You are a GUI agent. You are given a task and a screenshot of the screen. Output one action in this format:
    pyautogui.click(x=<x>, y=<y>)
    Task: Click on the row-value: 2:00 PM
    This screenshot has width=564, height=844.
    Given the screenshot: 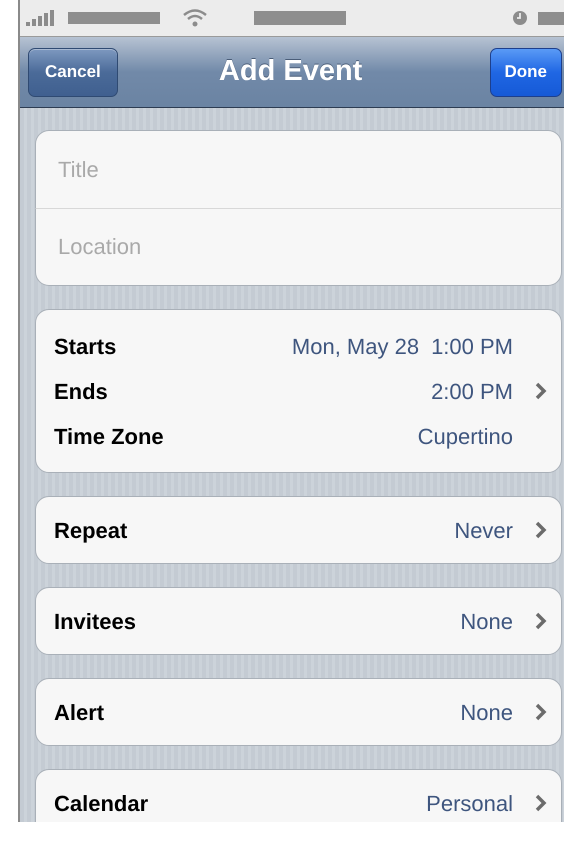 What is the action you would take?
    pyautogui.click(x=472, y=392)
    